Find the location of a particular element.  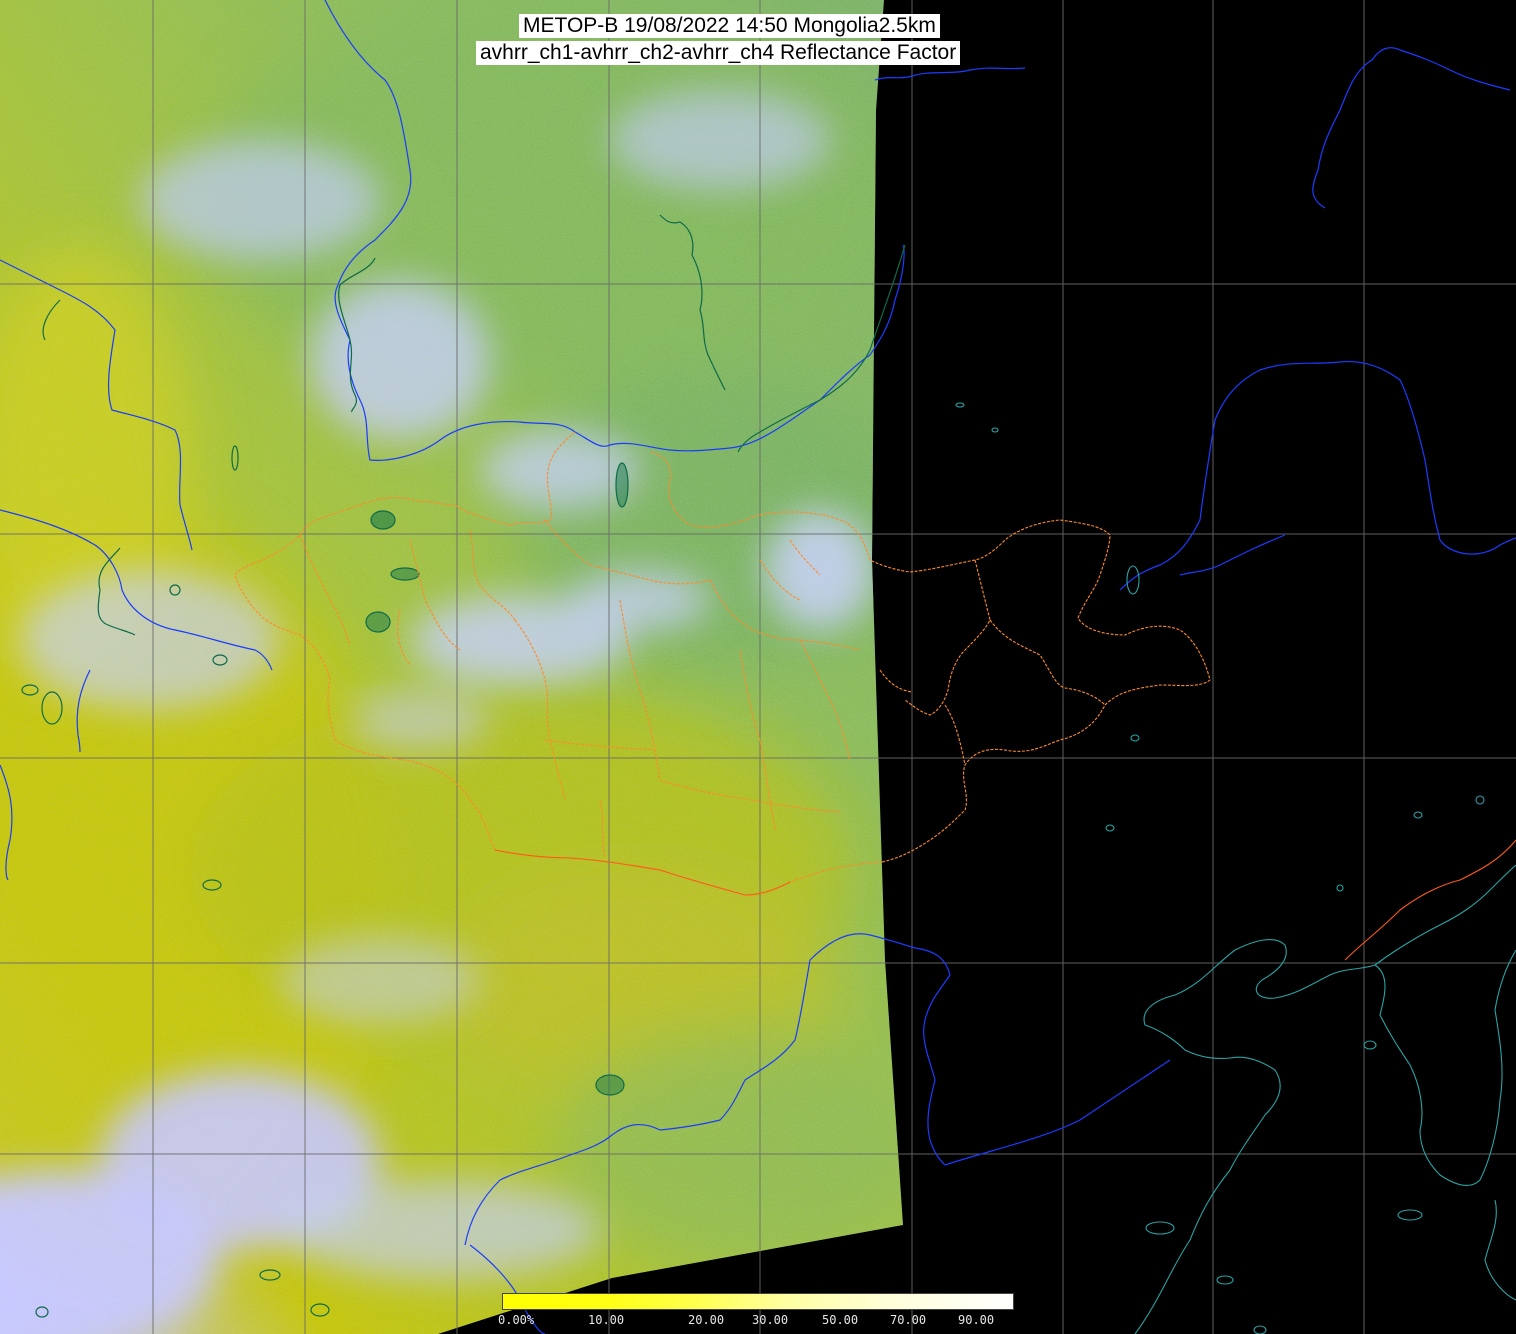

colorbar-tick-label: 10.00 is located at coordinates (606, 1320).